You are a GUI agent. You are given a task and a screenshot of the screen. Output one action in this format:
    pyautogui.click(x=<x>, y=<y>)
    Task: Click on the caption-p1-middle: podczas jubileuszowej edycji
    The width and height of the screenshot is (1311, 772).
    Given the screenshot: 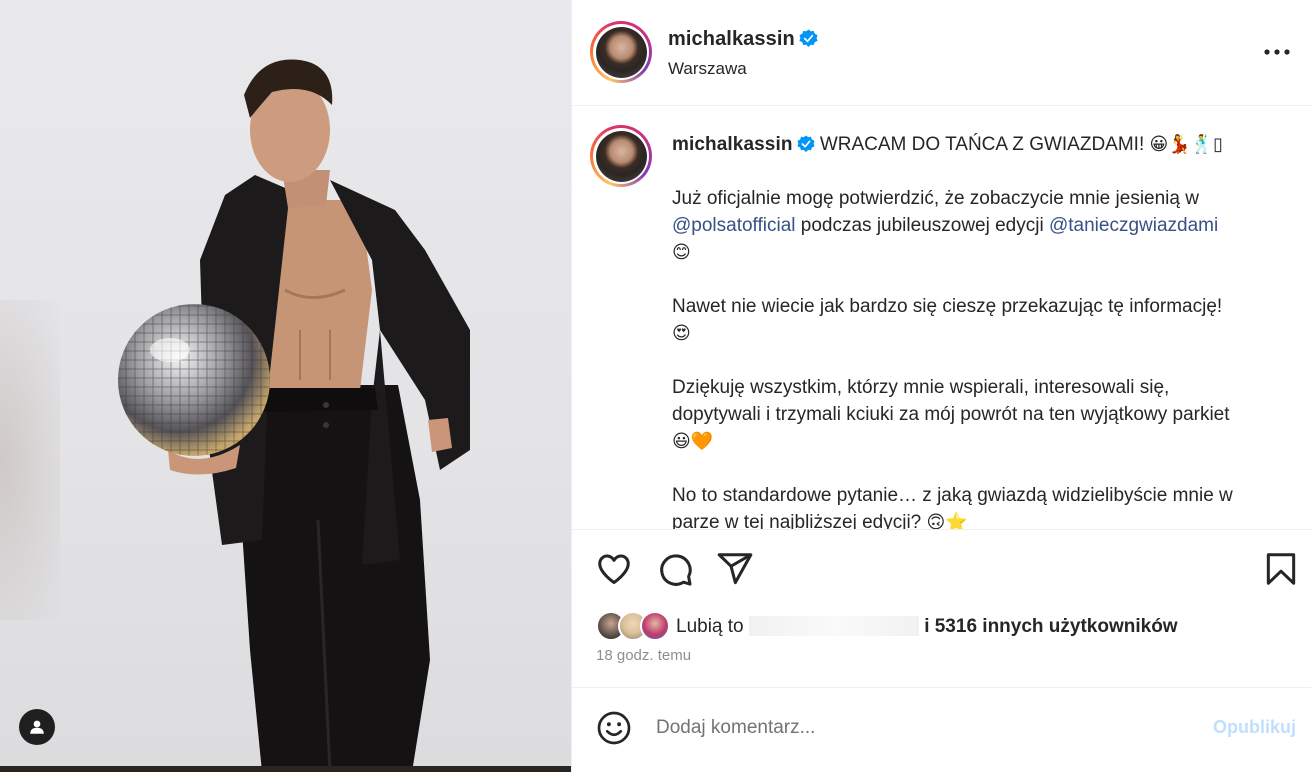 What is the action you would take?
    pyautogui.click(x=922, y=225)
    